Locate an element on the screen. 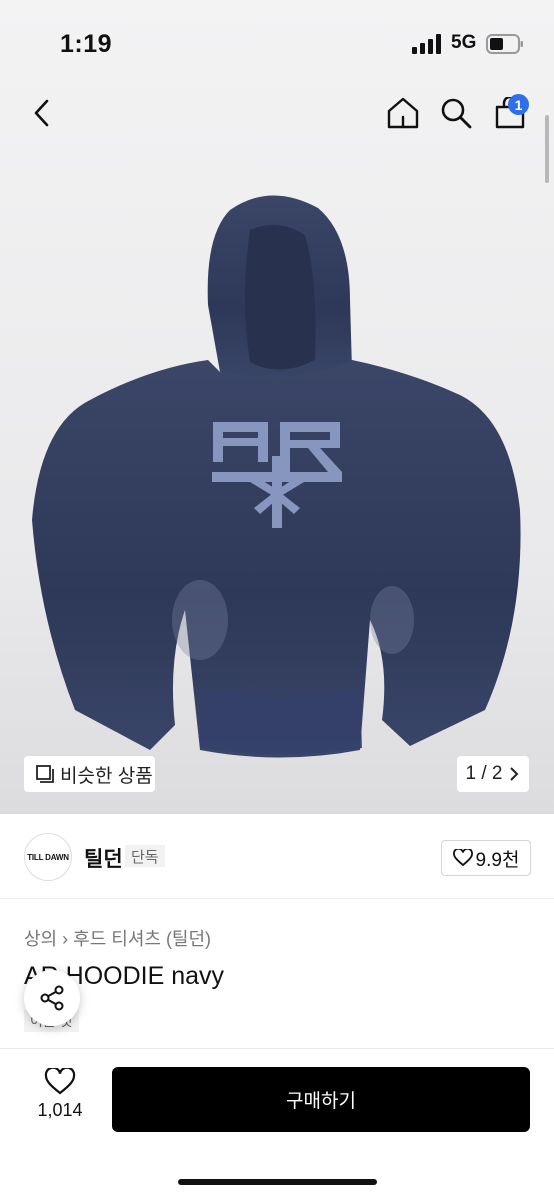 This screenshot has width=554, height=1201. brand-like-button: 9.9천 is located at coordinates (486, 858).